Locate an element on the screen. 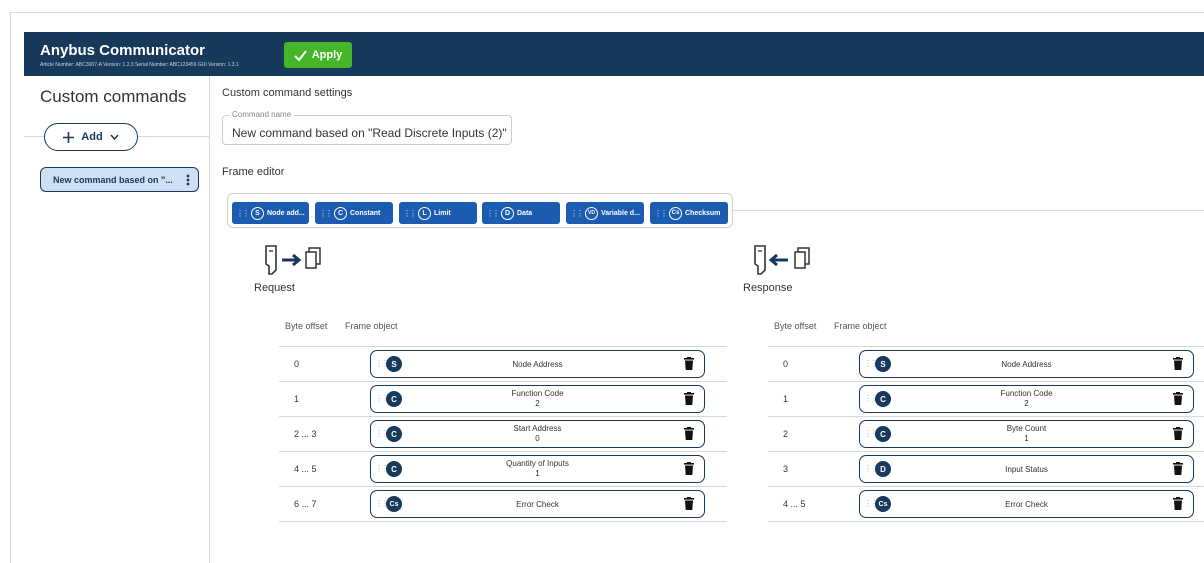 This screenshot has height=563, width=1204. palette-chip-data: ⋮⋮ D Data is located at coordinates (521, 213).